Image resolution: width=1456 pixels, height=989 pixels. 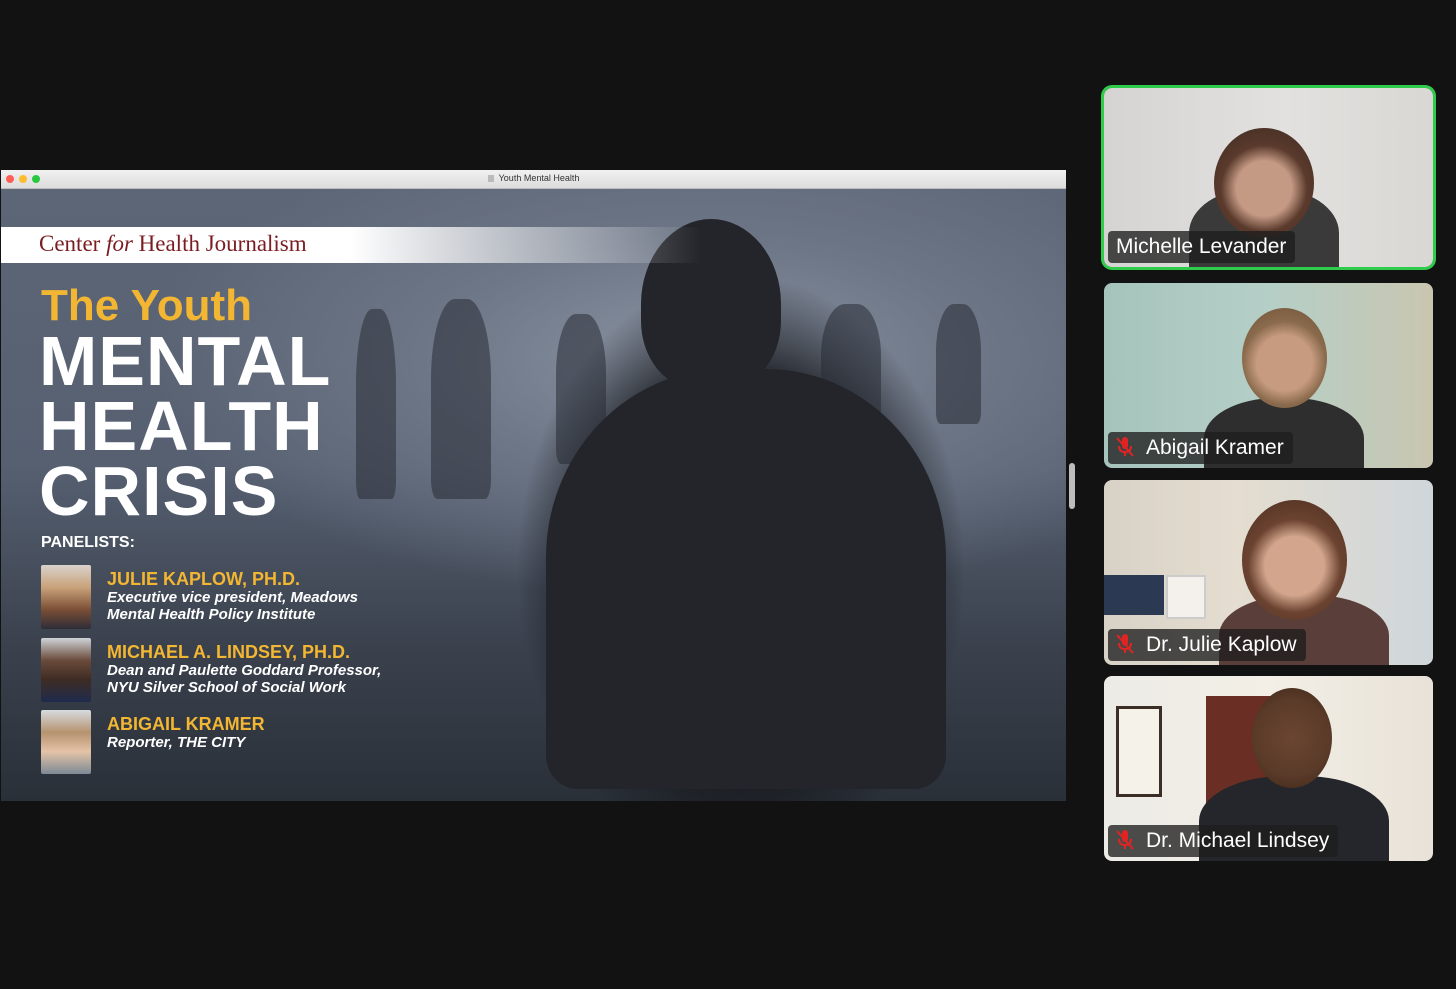 What do you see at coordinates (1186, 597) in the screenshot?
I see `background-photo-frame` at bounding box center [1186, 597].